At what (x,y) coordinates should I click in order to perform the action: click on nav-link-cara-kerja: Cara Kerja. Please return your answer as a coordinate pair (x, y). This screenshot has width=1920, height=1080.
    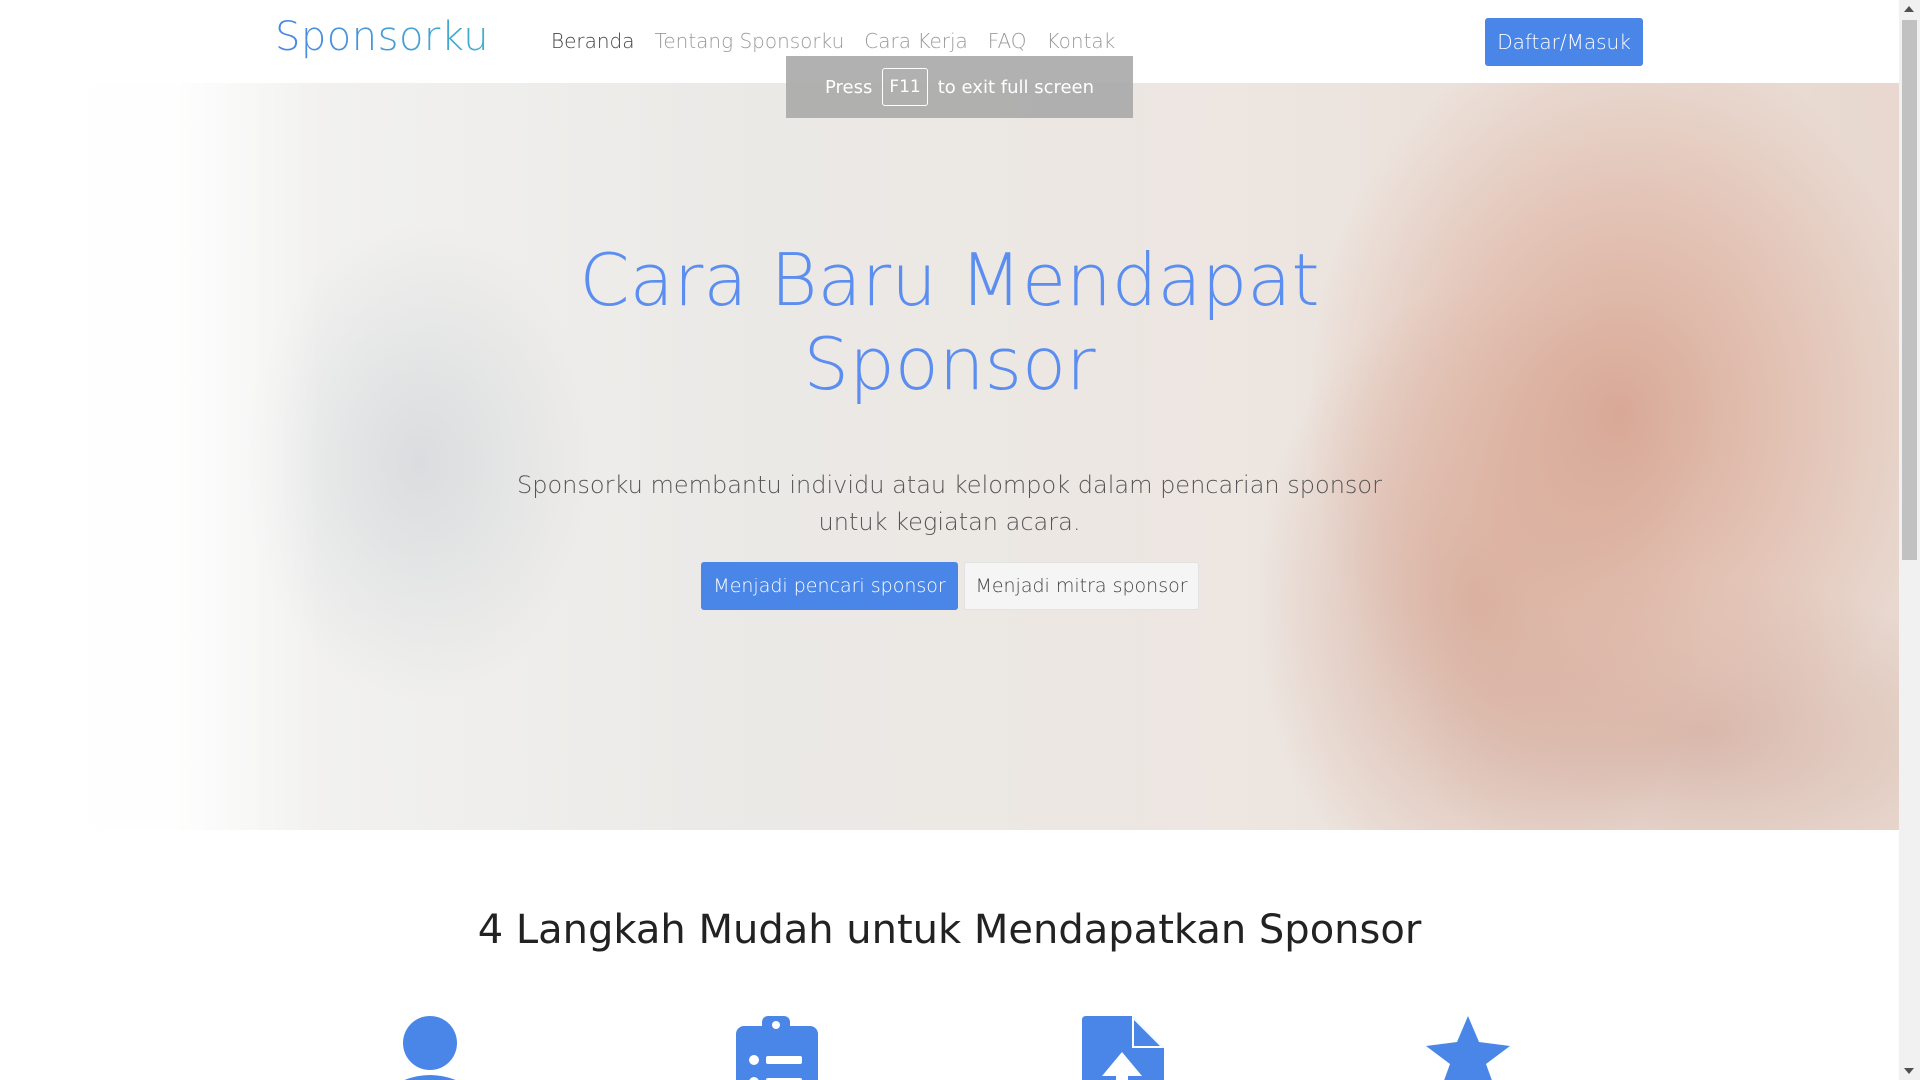
    Looking at the image, I should click on (916, 41).